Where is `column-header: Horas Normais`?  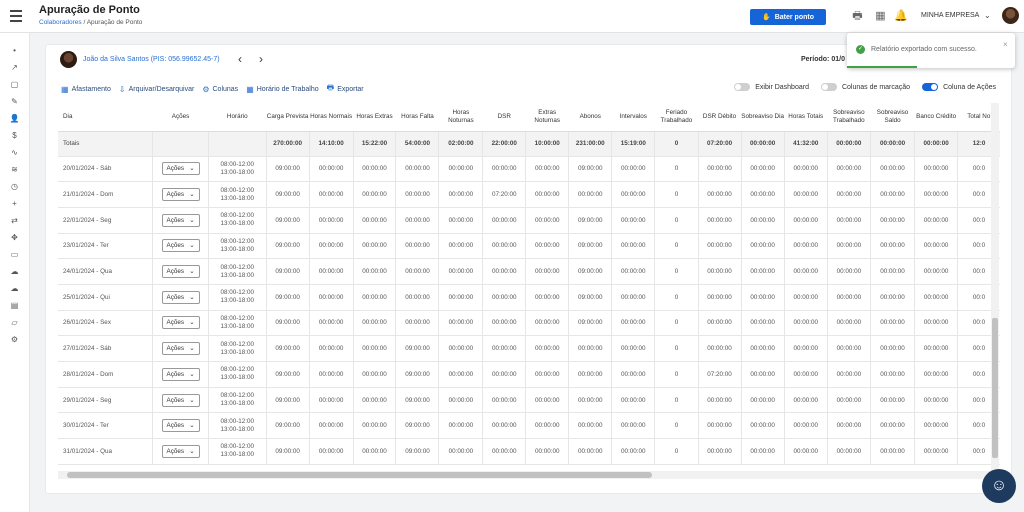
column-header: Horas Normais is located at coordinates (331, 117).